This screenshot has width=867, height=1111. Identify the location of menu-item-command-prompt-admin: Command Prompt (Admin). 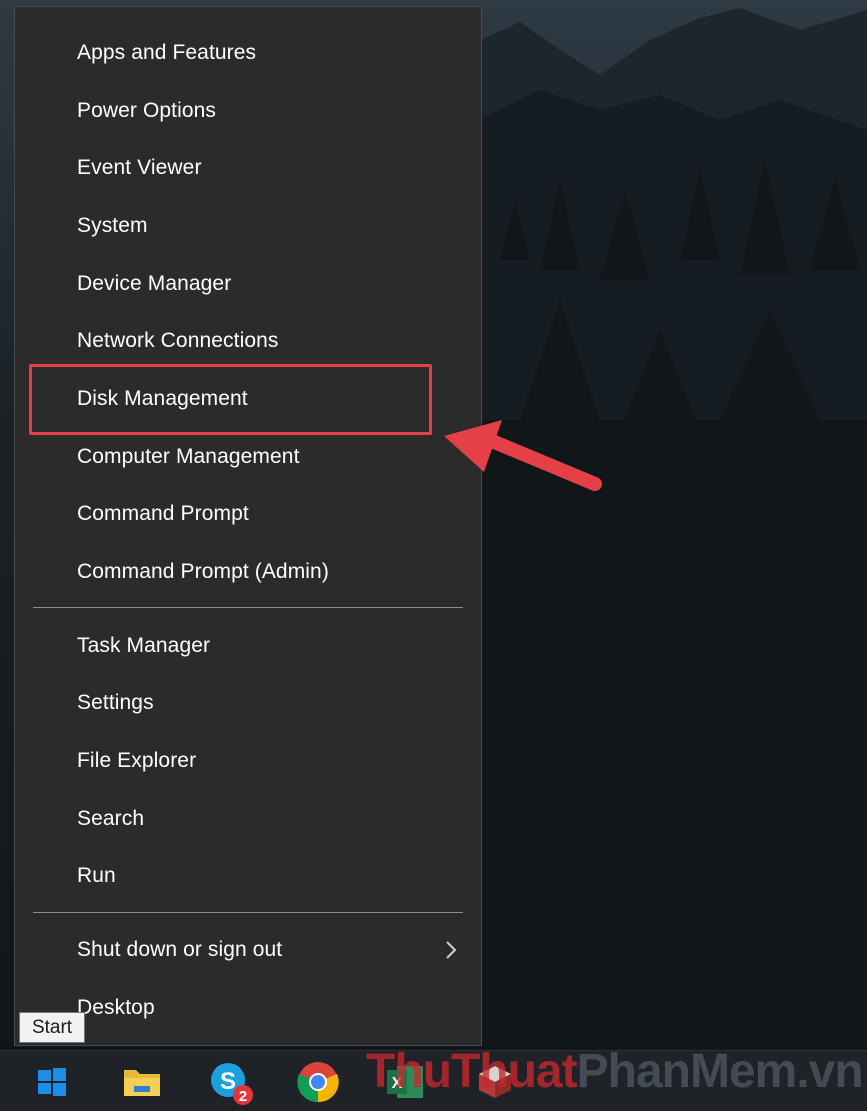
(248, 572).